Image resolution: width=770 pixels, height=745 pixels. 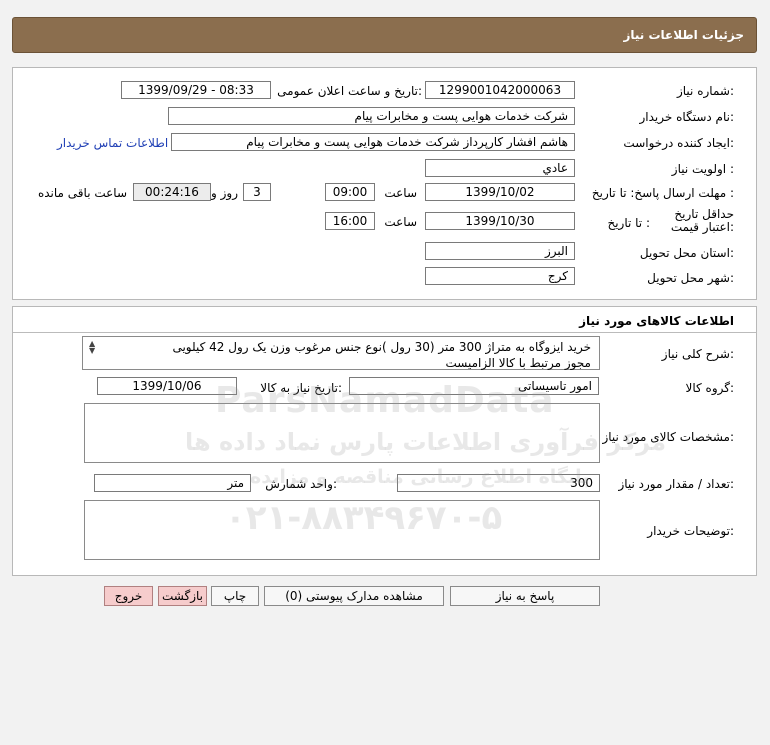 What do you see at coordinates (702, 169) in the screenshot?
I see `priority-label: اولویت نیاز :` at bounding box center [702, 169].